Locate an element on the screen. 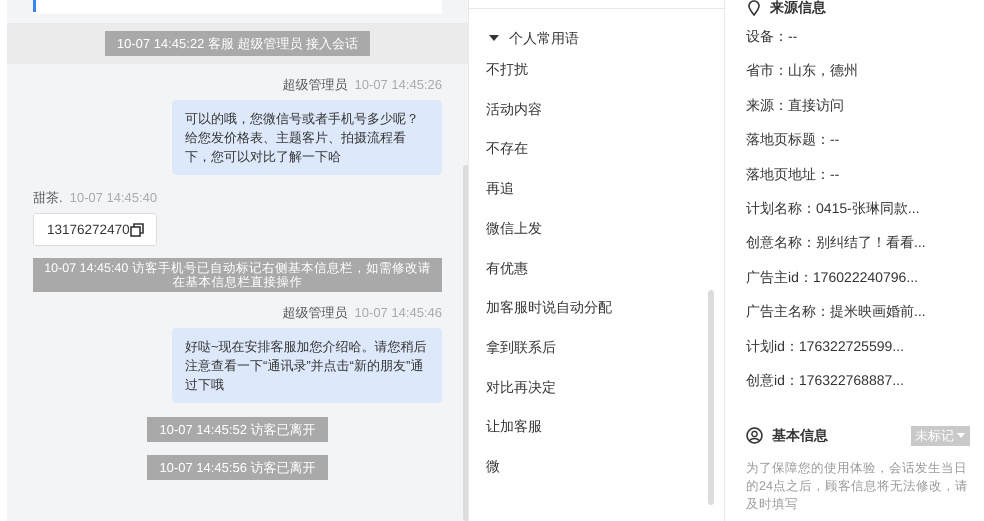  message-time: 10-07 14:45:46 is located at coordinates (398, 313).